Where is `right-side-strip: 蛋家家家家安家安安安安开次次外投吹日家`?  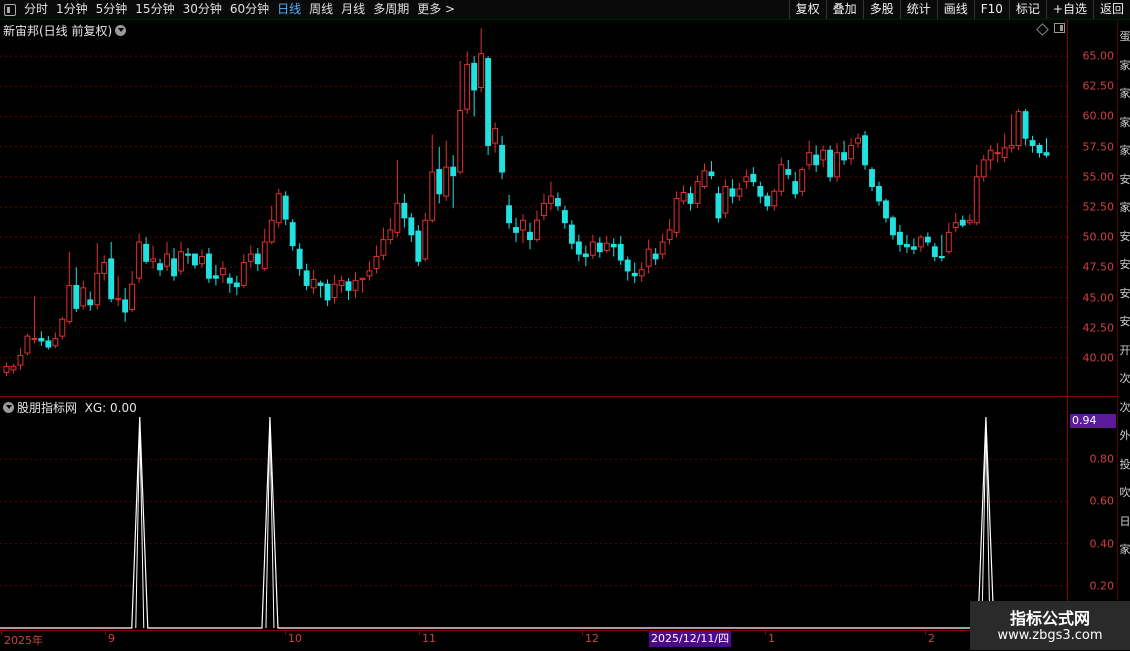
right-side-strip: 蛋家家家家安家安安安安开次次外投吹日家 is located at coordinates (1123, 335).